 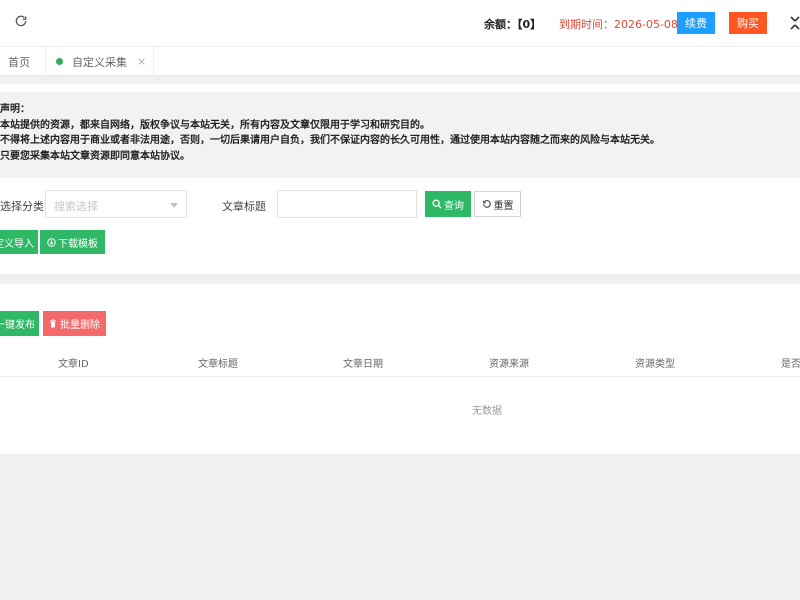 I want to click on title-input, so click(x=347, y=204).